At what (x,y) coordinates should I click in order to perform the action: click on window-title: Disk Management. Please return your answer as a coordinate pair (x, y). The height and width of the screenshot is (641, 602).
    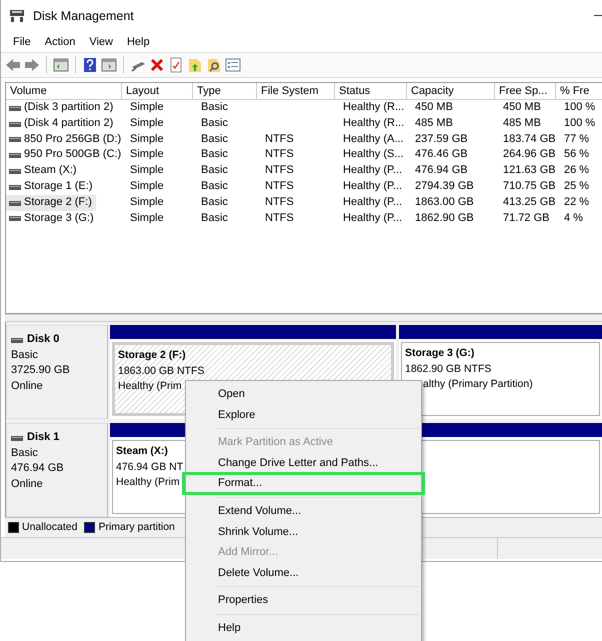
    Looking at the image, I should click on (83, 16).